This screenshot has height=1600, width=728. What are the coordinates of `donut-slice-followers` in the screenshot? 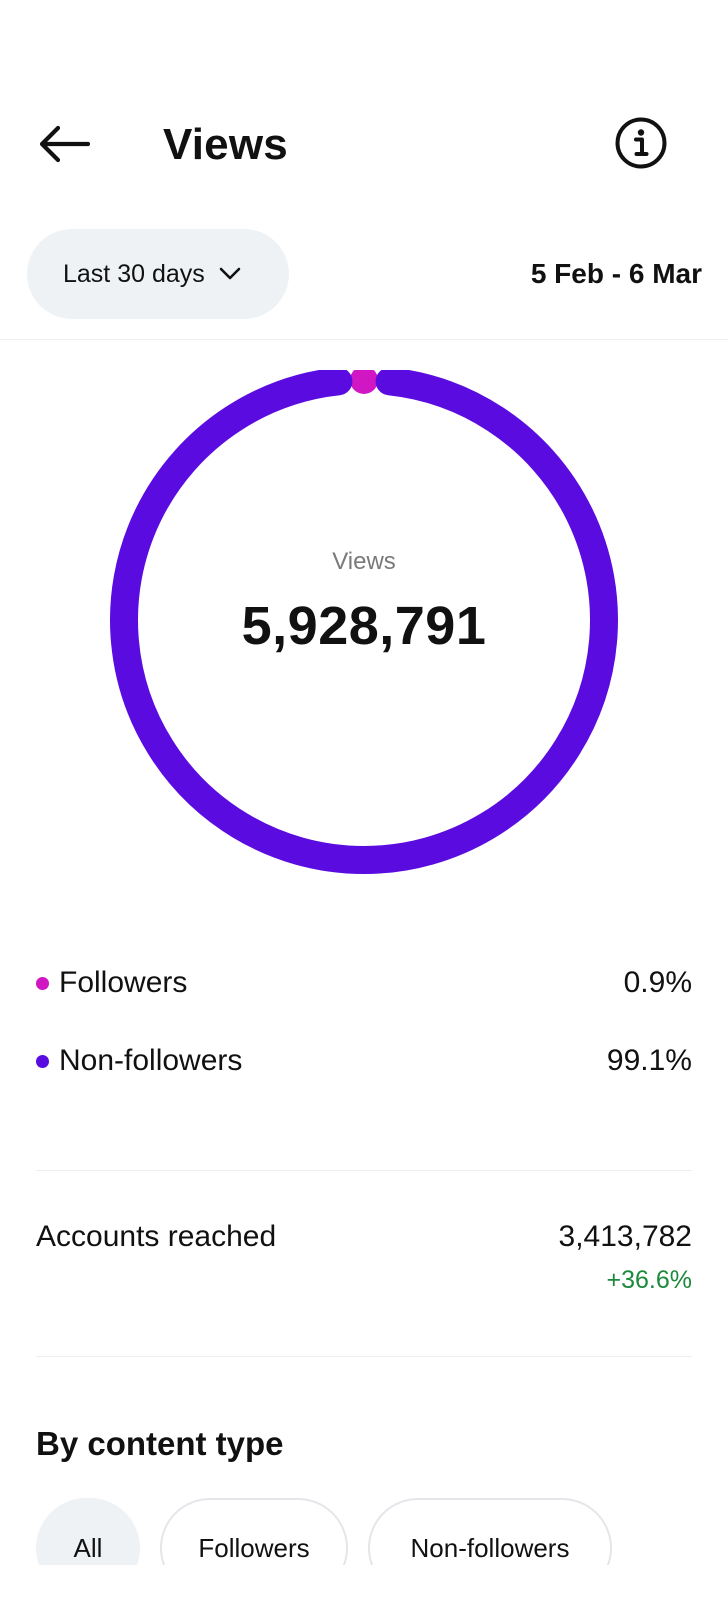 It's located at (364, 382).